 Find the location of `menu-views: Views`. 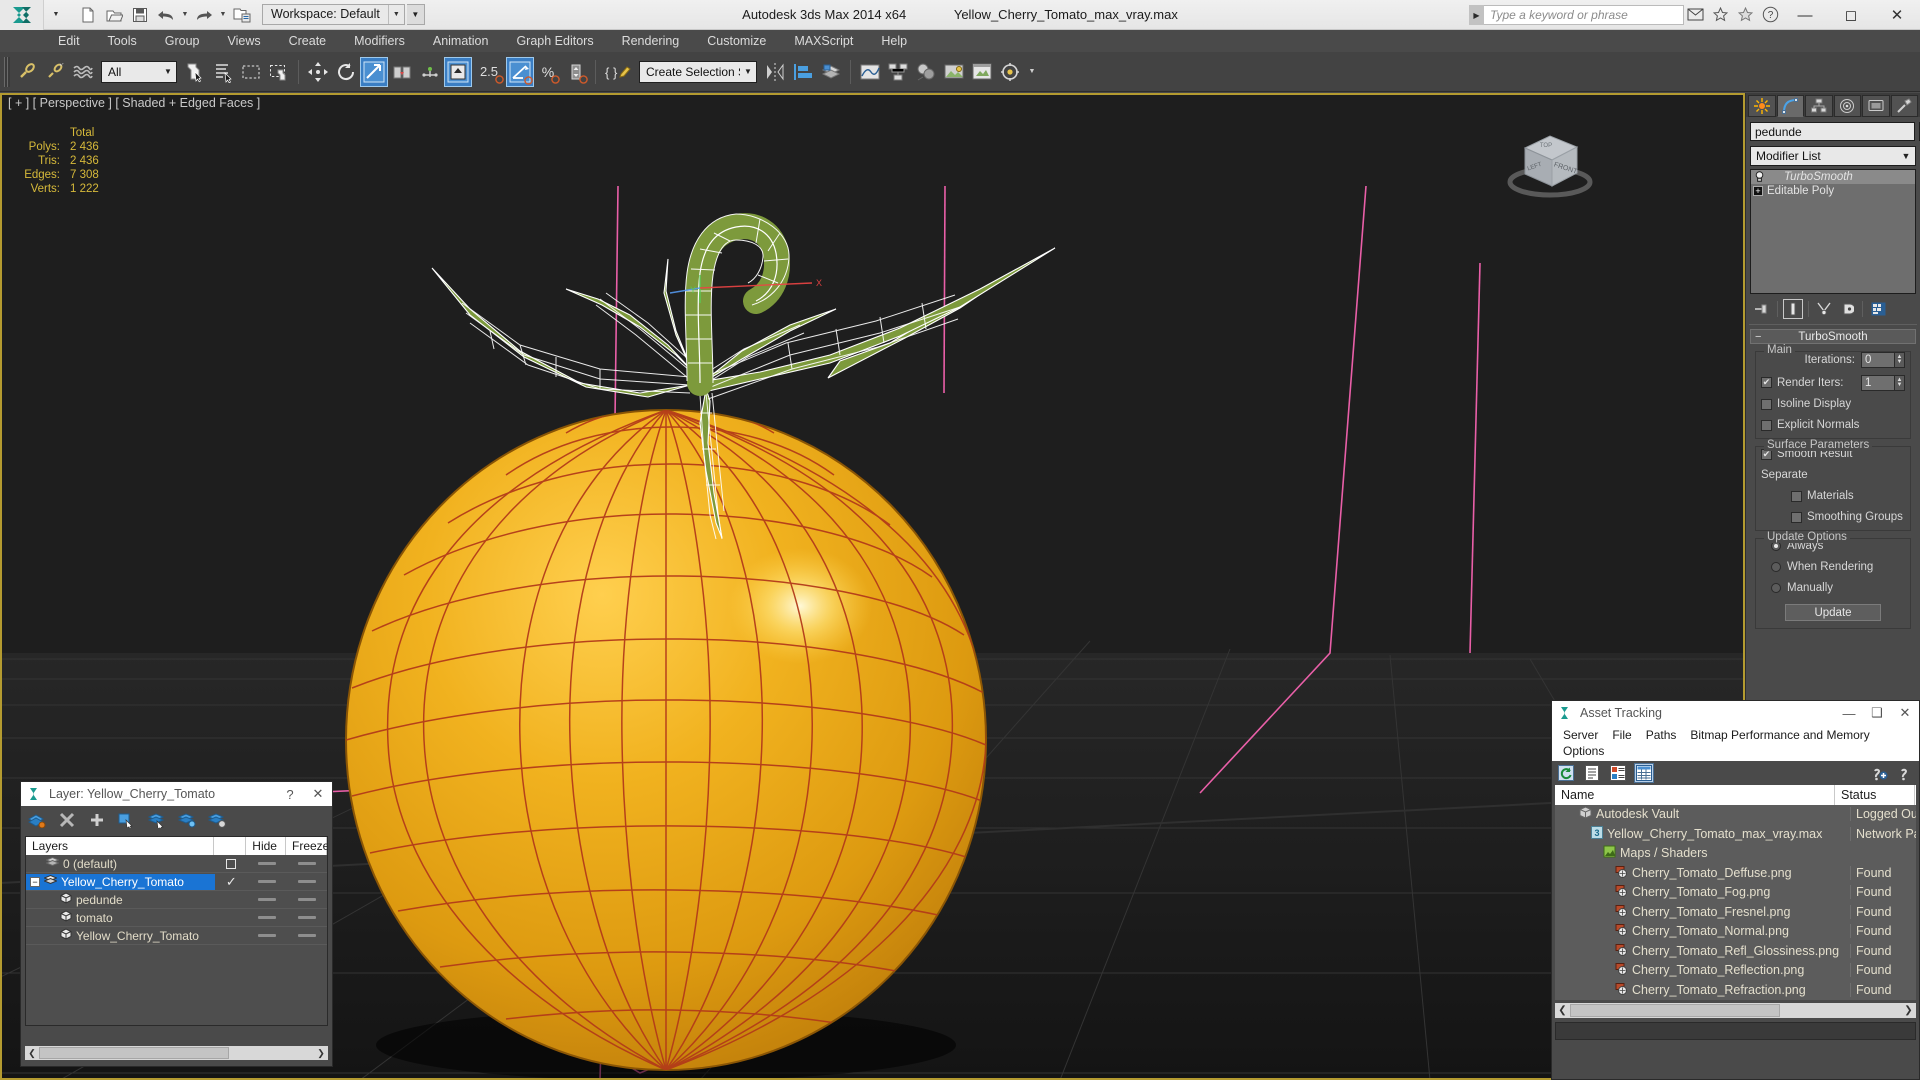

menu-views: Views is located at coordinates (243, 41).